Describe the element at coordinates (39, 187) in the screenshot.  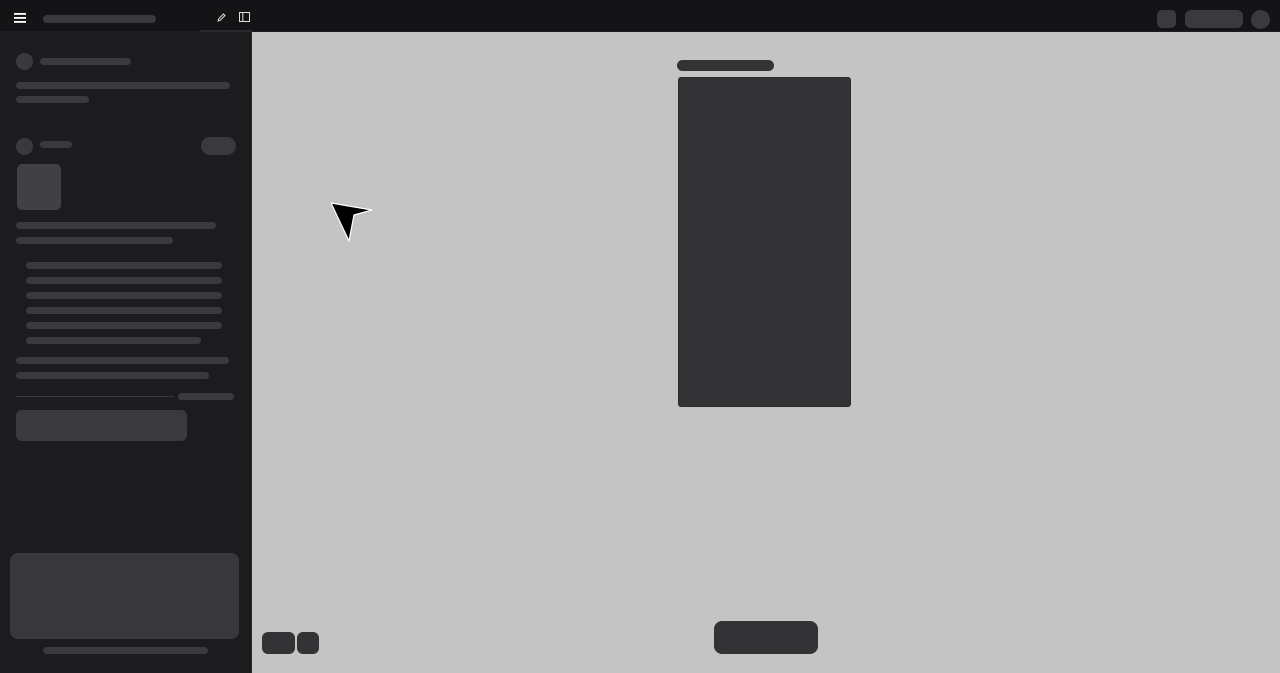
I see `thumbnail-placeholder` at that location.